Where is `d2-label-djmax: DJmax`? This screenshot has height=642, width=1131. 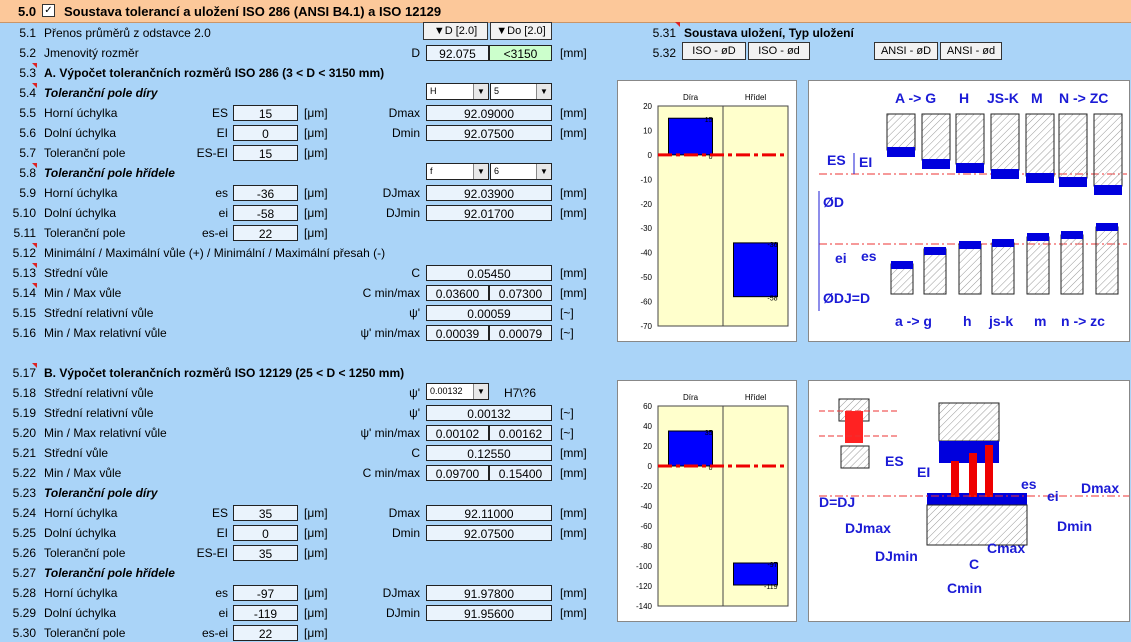
d2-label-djmax: DJmax is located at coordinates (868, 528).